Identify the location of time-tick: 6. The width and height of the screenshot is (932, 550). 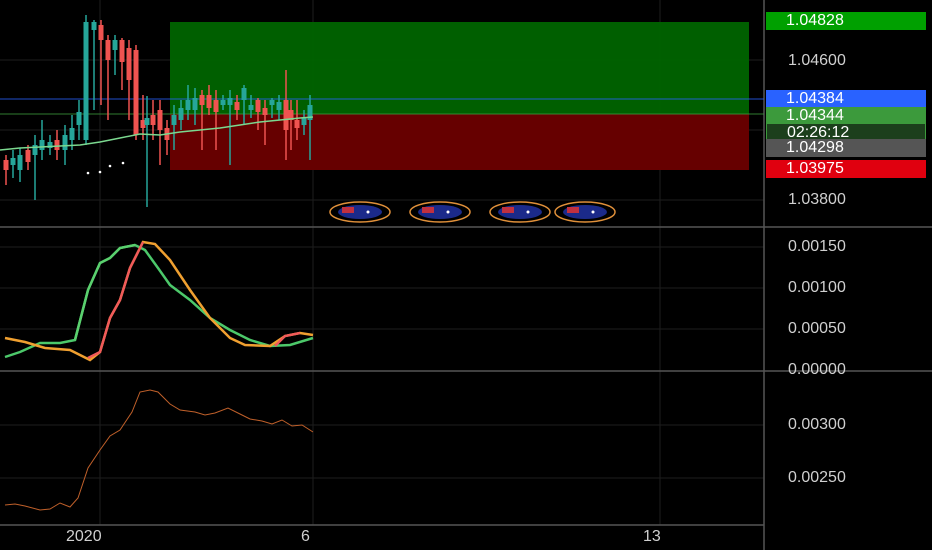
(305, 536).